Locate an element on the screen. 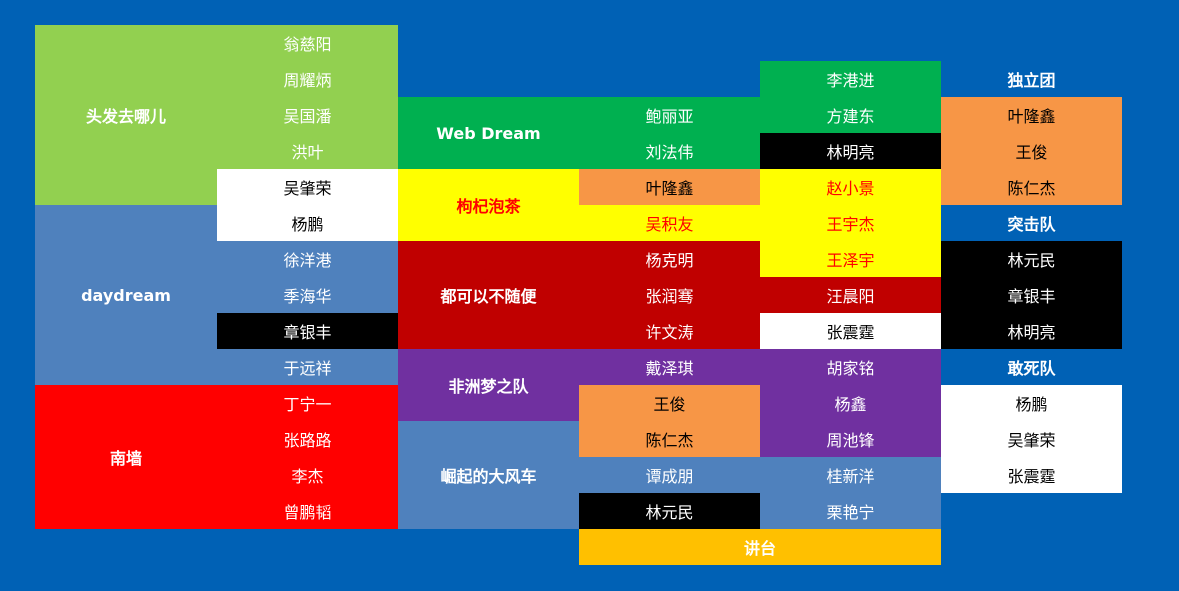 This screenshot has height=591, width=1179. seat-suibian-2: 张润骞 is located at coordinates (669, 295).